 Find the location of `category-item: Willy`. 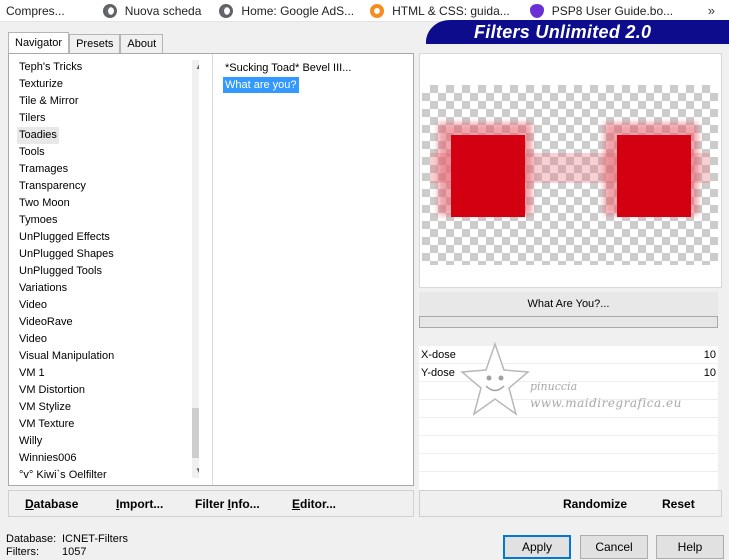

category-item: Willy is located at coordinates (30, 441).